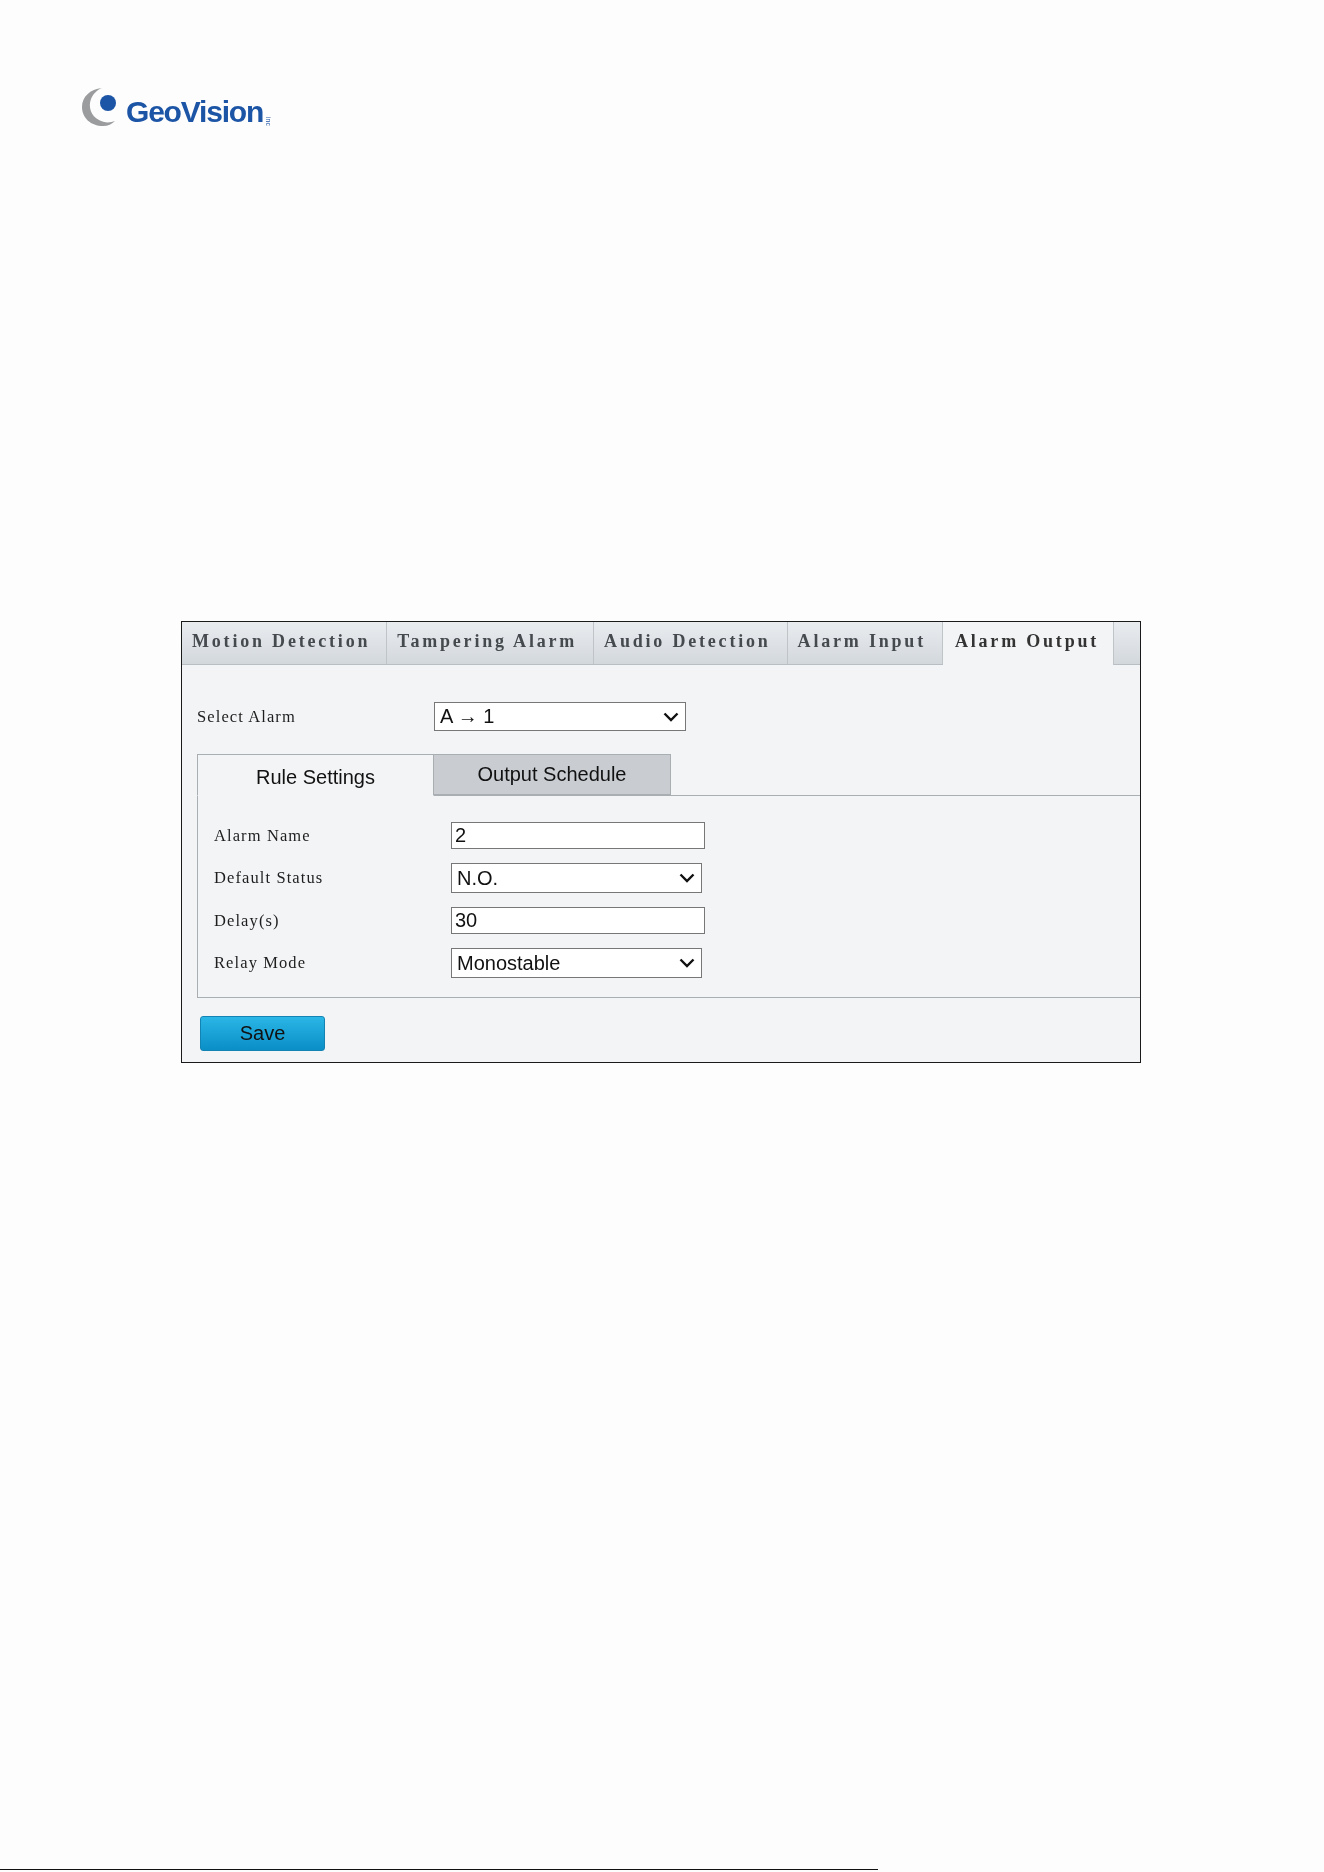 Image resolution: width=1324 pixels, height=1872 pixels. Describe the element at coordinates (195, 112) in the screenshot. I see `logo-wordmark: GeoVision` at that location.